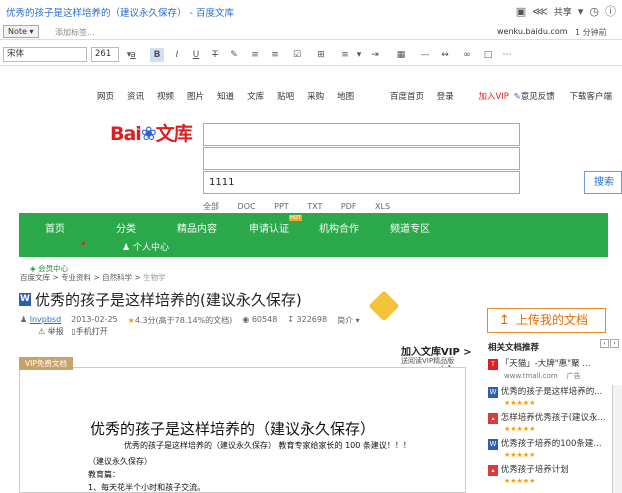 Image resolution: width=622 pixels, height=493 pixels. What do you see at coordinates (275, 55) in the screenshot?
I see `numbered-list-icon: ≡` at bounding box center [275, 55].